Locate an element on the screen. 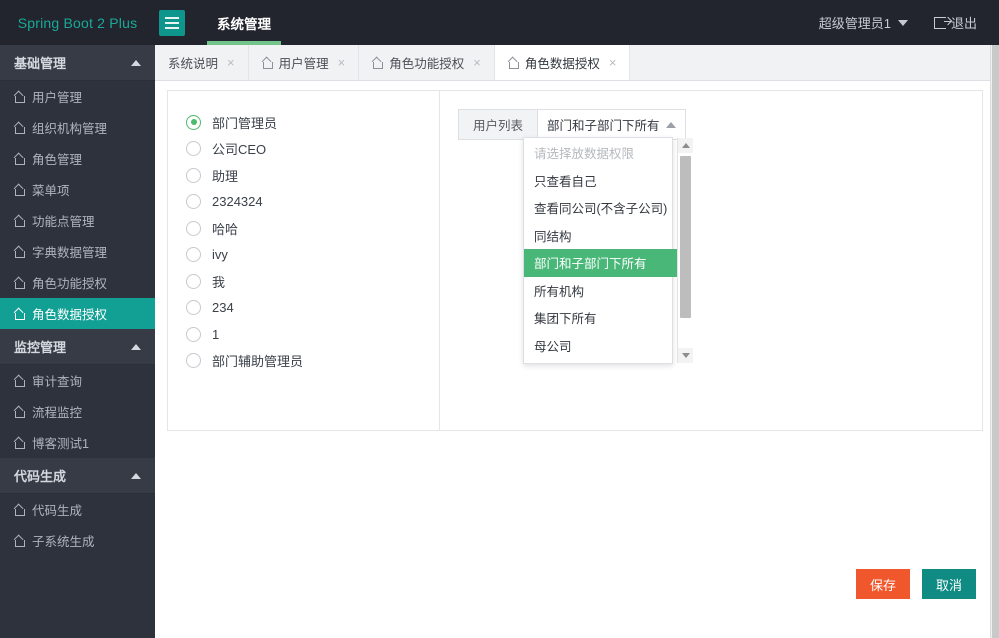 The height and width of the screenshot is (638, 999). sidebar-item-role-function-auth: 角色功能授权 is located at coordinates (77, 282).